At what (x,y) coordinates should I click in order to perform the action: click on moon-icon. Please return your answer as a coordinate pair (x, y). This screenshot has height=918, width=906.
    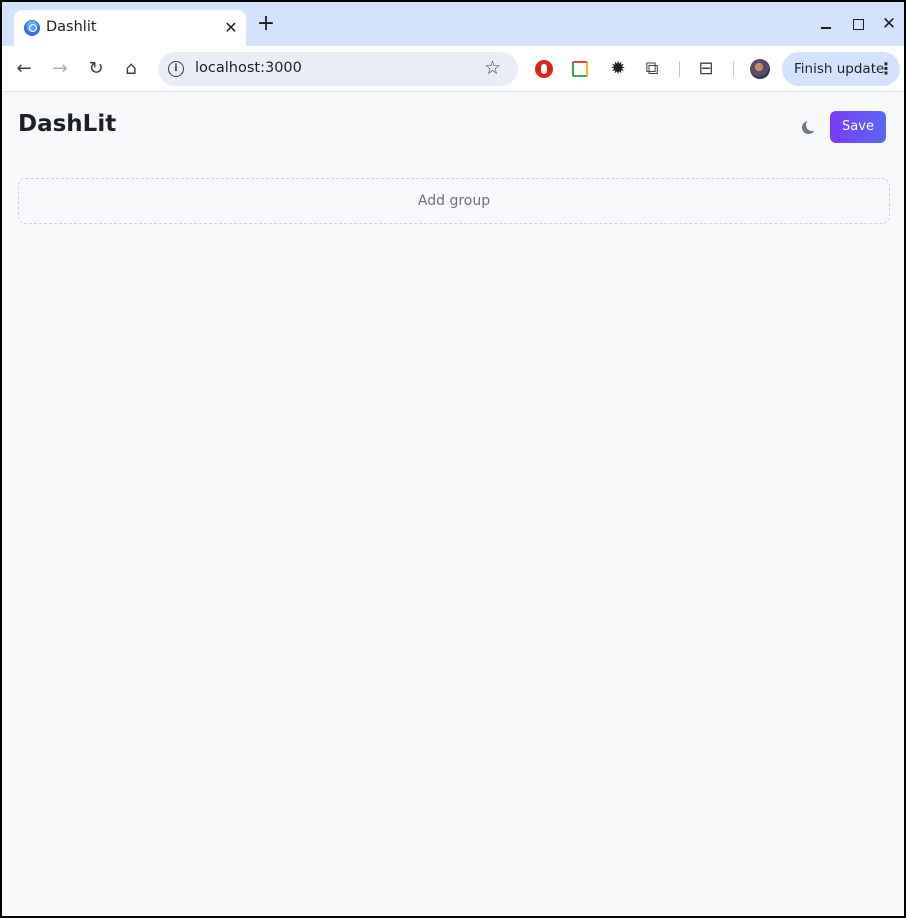
    Looking at the image, I should click on (810, 126).